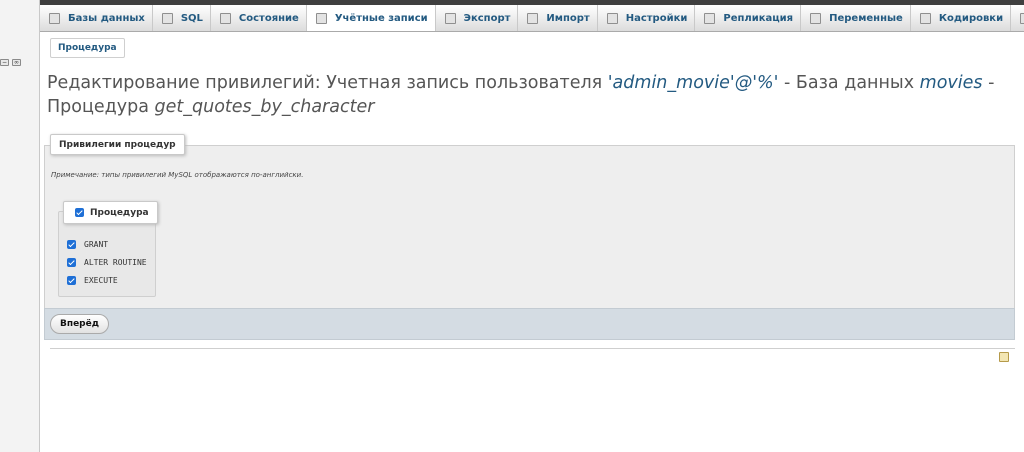  Describe the element at coordinates (87, 48) in the screenshot. I see `tab-routine: Процедура` at that location.